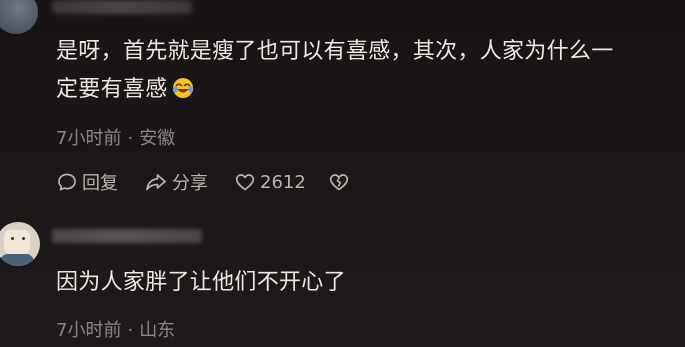 The image size is (685, 347). What do you see at coordinates (17, 242) in the screenshot?
I see `avatar-face` at bounding box center [17, 242].